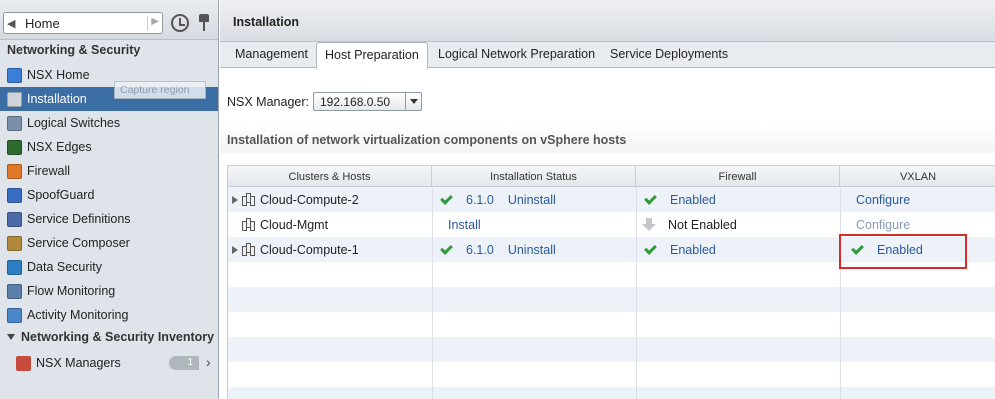  Describe the element at coordinates (903, 251) in the screenshot. I see `highlight-box` at that location.